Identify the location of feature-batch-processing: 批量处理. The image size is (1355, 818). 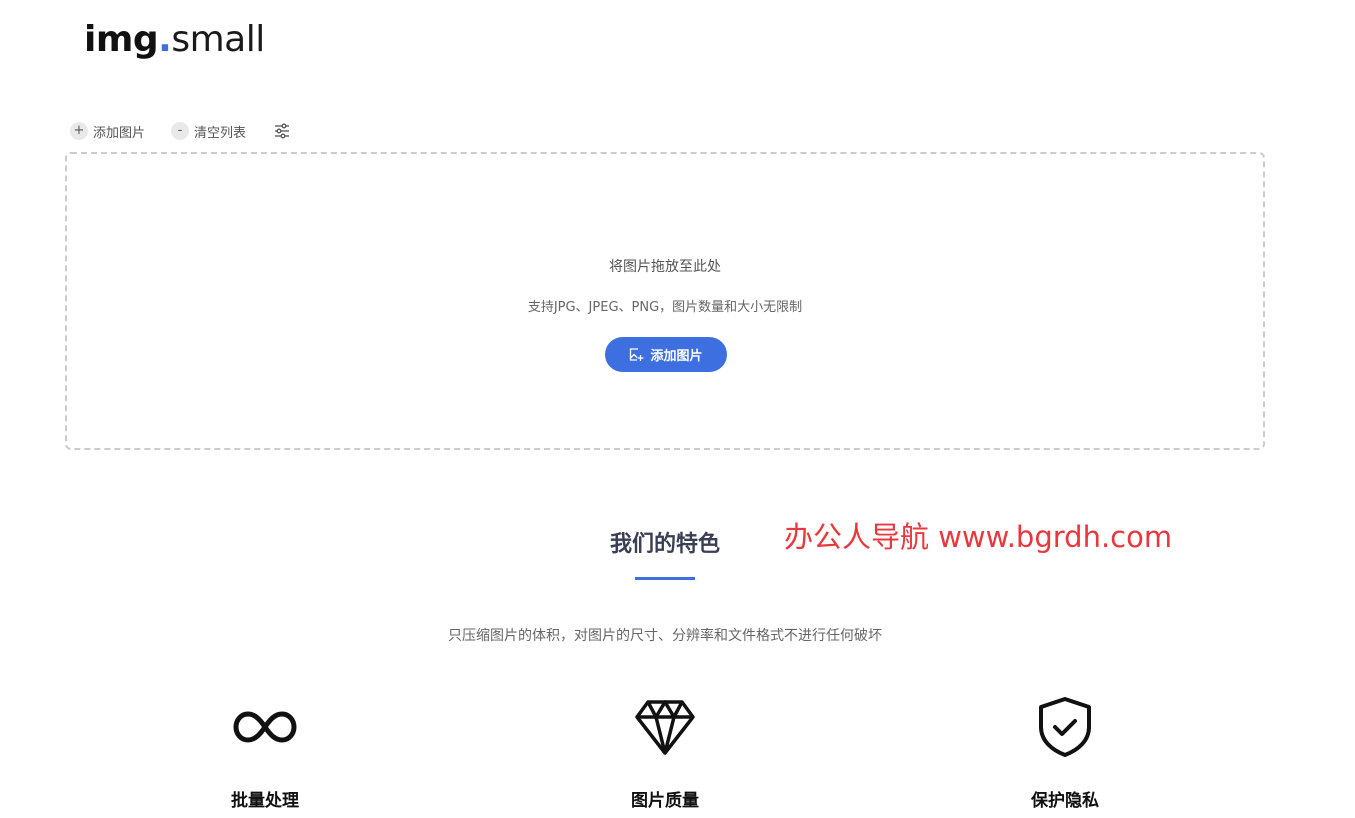
(265, 751).